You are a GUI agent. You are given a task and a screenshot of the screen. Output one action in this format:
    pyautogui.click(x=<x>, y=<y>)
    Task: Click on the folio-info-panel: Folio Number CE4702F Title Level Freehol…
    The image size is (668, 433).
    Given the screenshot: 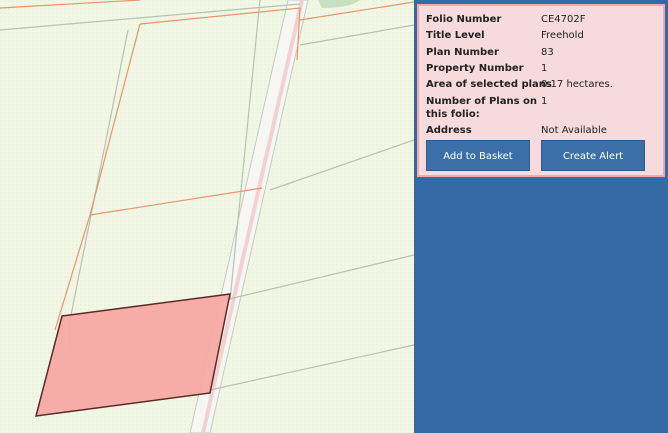 What is the action you would take?
    pyautogui.click(x=541, y=90)
    